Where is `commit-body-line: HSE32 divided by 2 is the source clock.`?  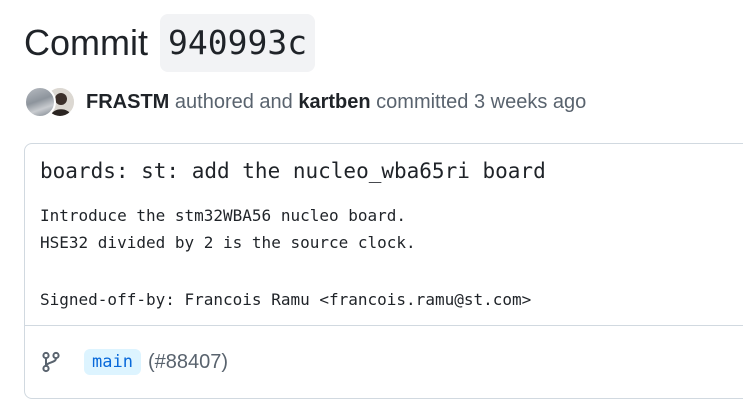 commit-body-line: HSE32 divided by 2 is the source clock. is located at coordinates (228, 242).